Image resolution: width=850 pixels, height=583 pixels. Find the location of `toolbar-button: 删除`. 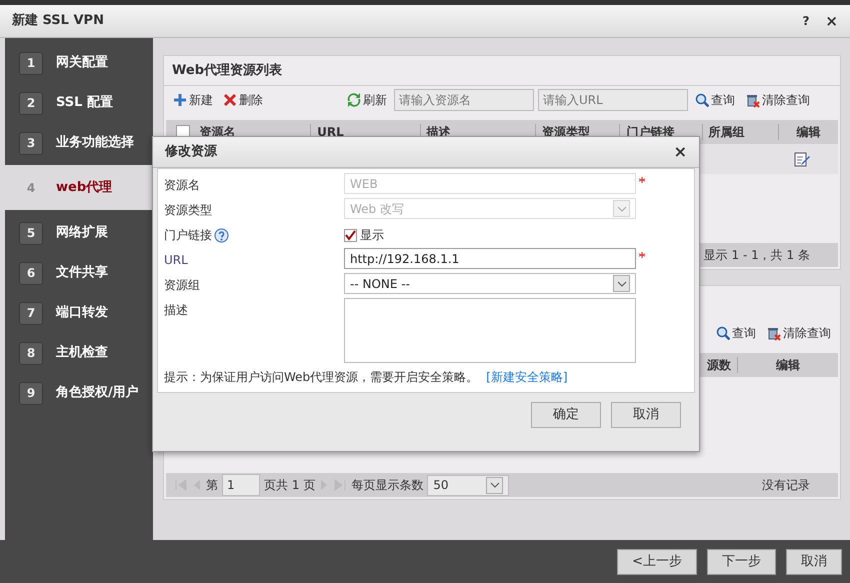

toolbar-button: 删除 is located at coordinates (243, 100).